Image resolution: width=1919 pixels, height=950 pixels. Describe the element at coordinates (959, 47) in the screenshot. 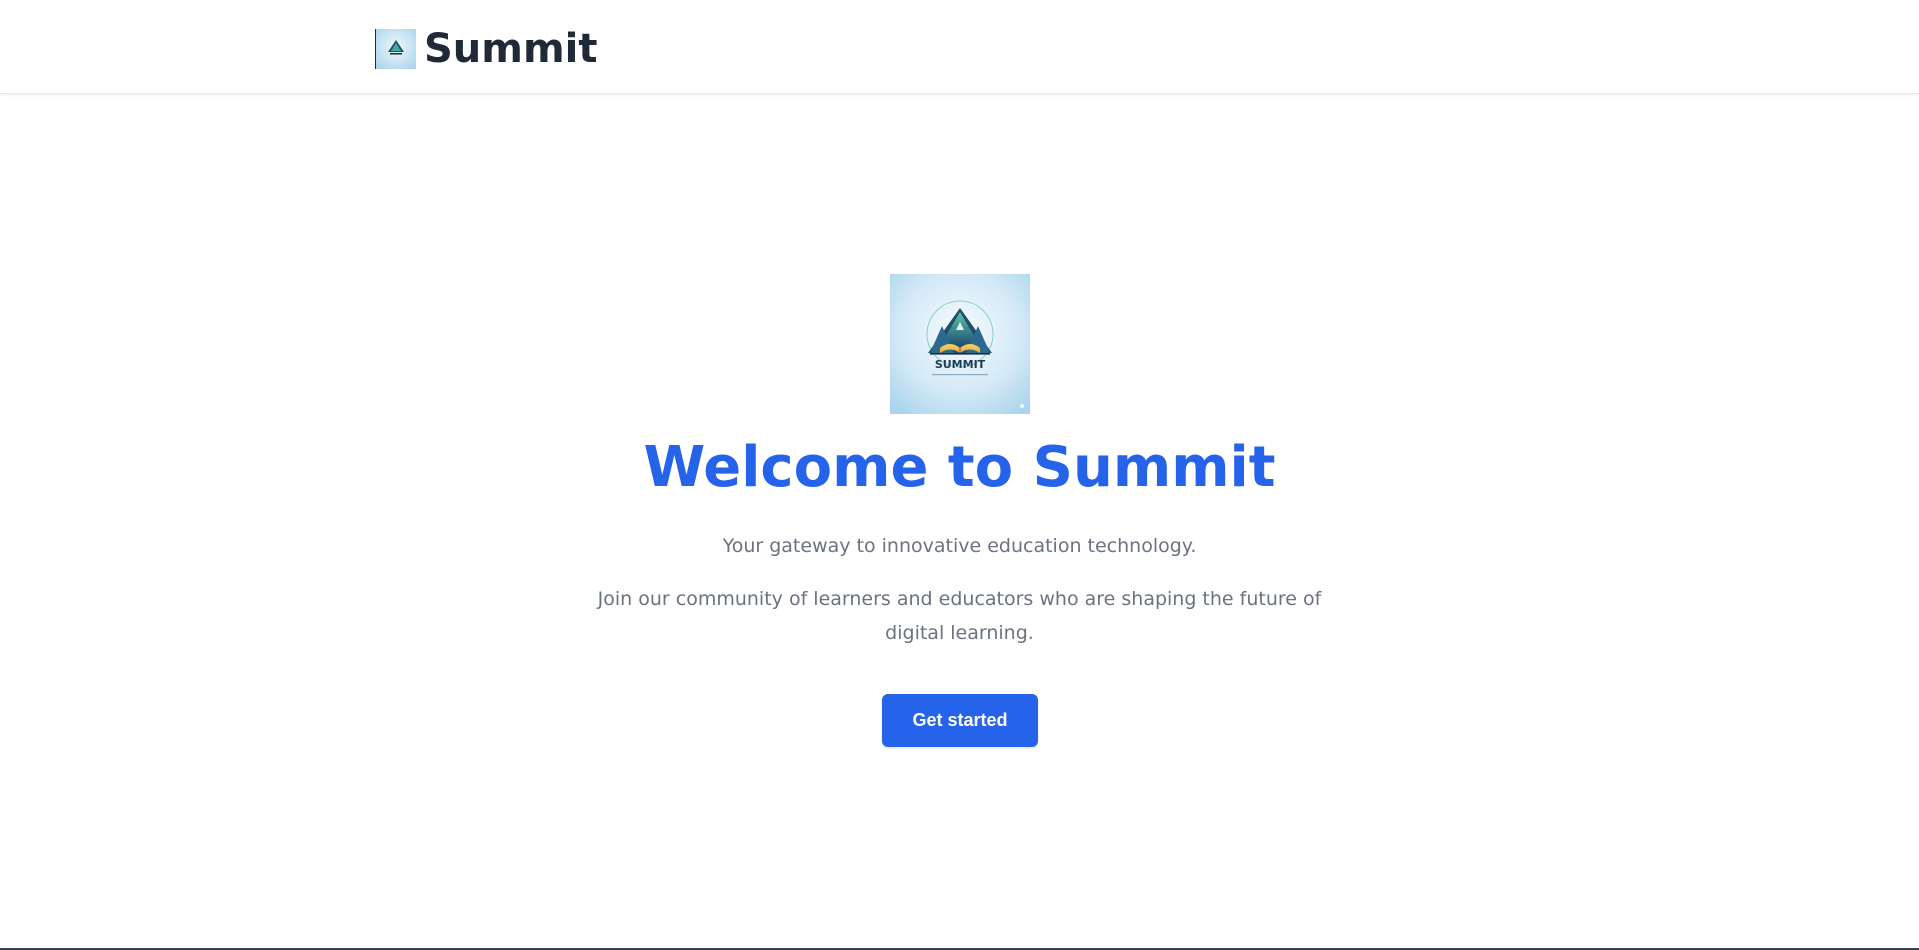

I see `site-header: Summit` at that location.